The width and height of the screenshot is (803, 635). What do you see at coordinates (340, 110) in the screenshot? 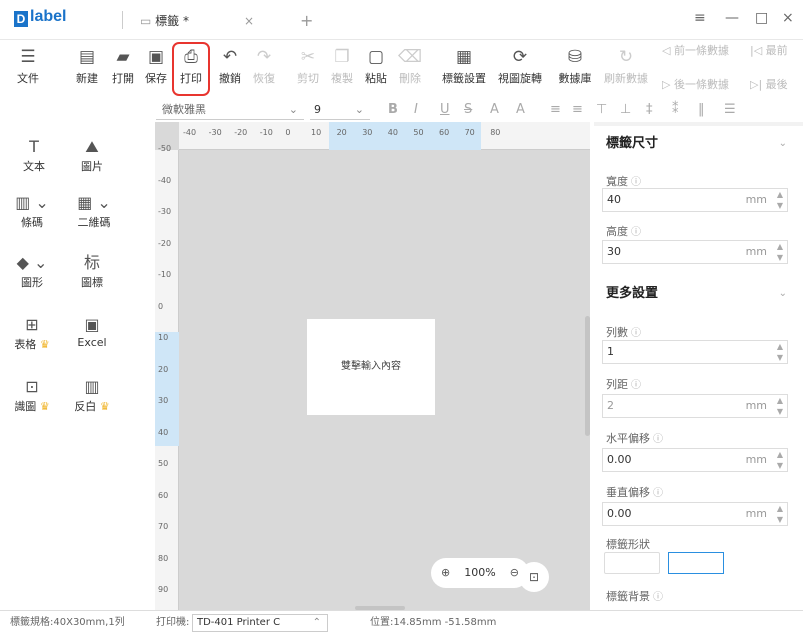
I see `font-size-select: 9 ⌄` at bounding box center [340, 110].